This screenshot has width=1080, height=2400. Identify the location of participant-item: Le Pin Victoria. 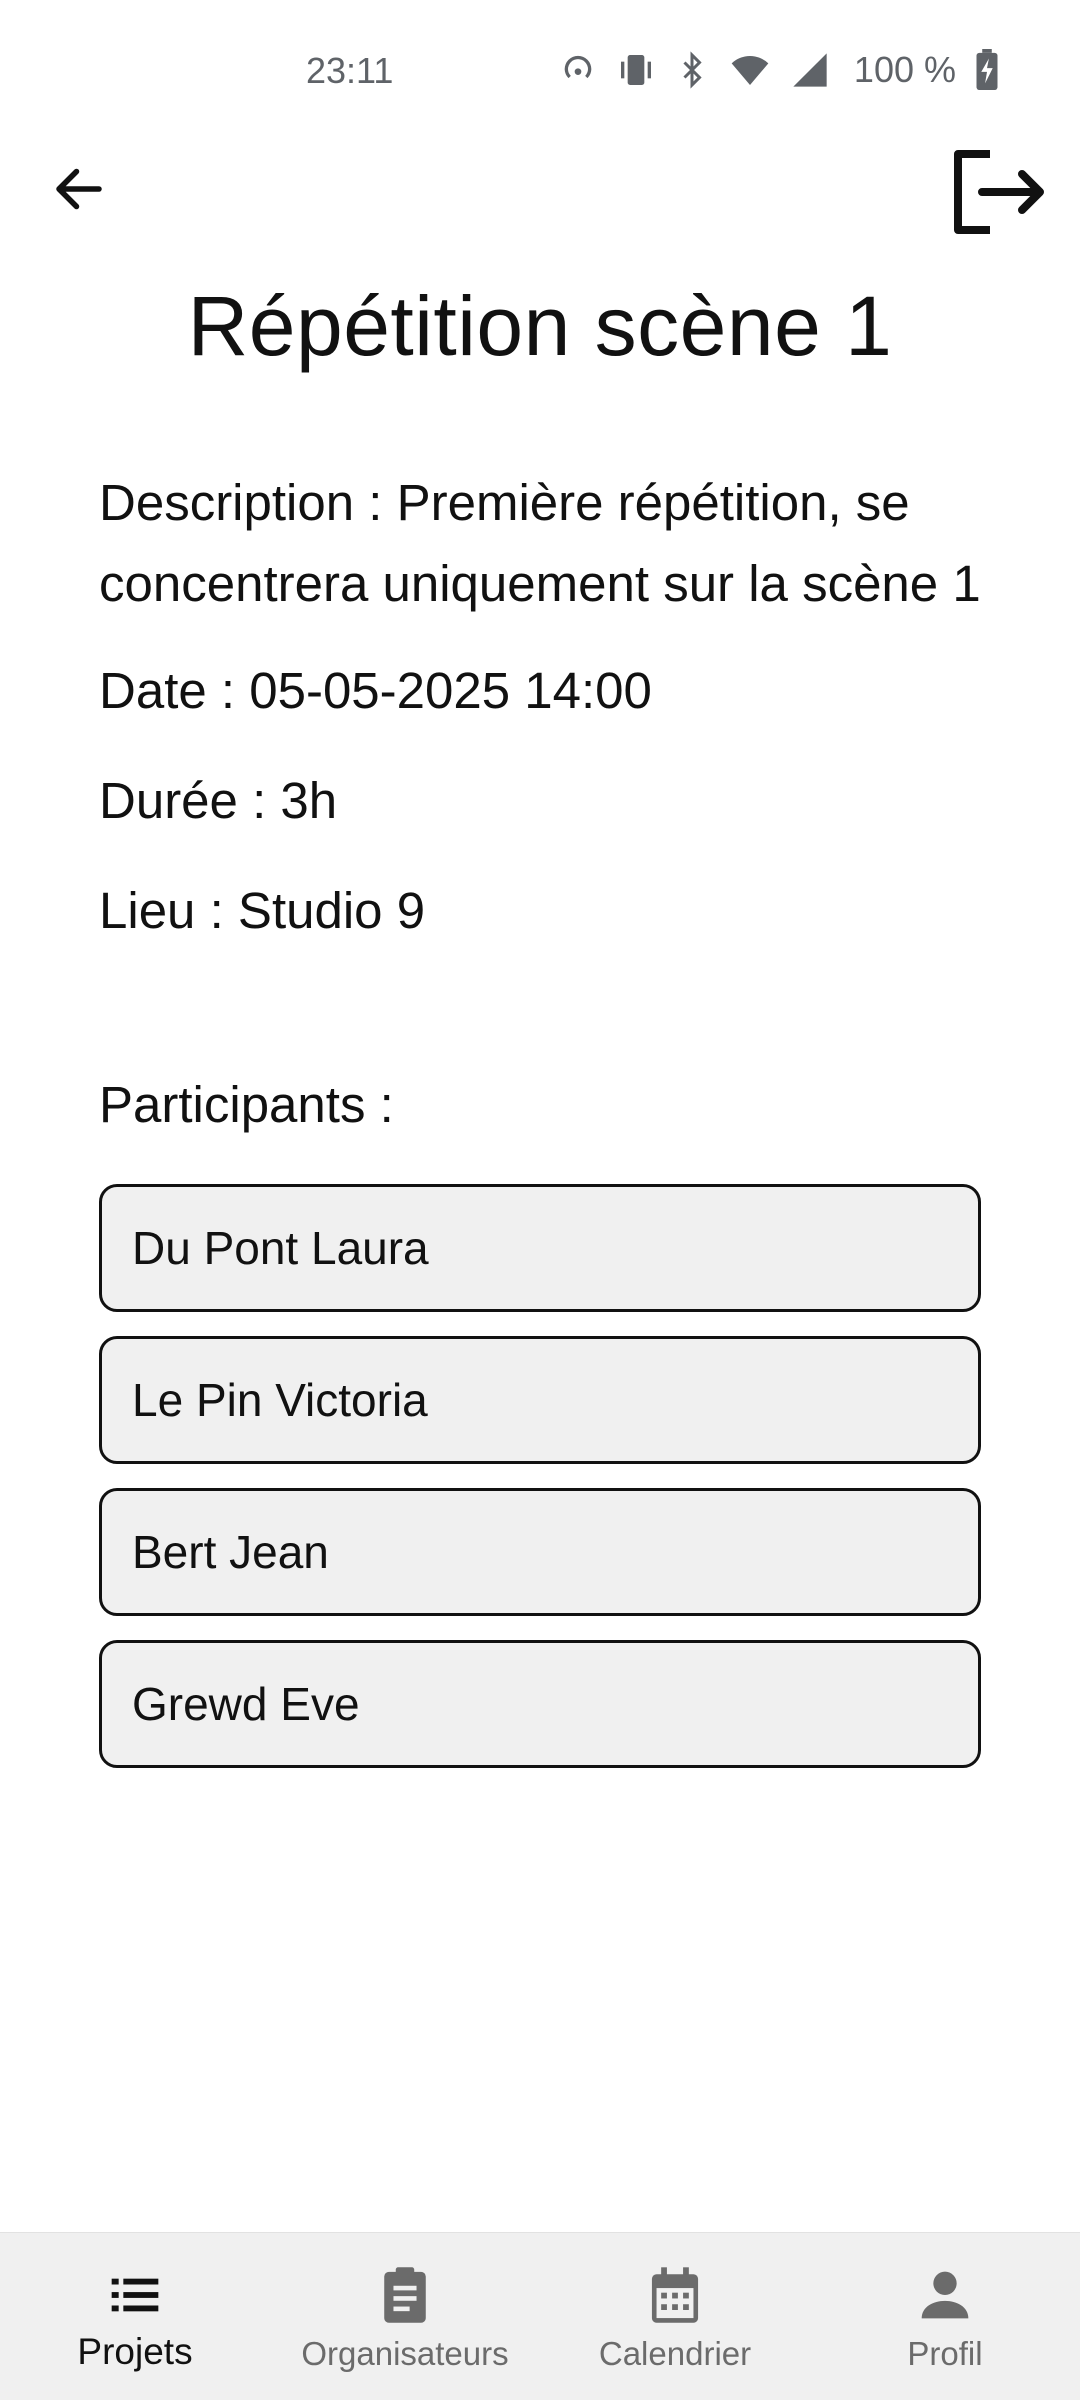
(540, 1400).